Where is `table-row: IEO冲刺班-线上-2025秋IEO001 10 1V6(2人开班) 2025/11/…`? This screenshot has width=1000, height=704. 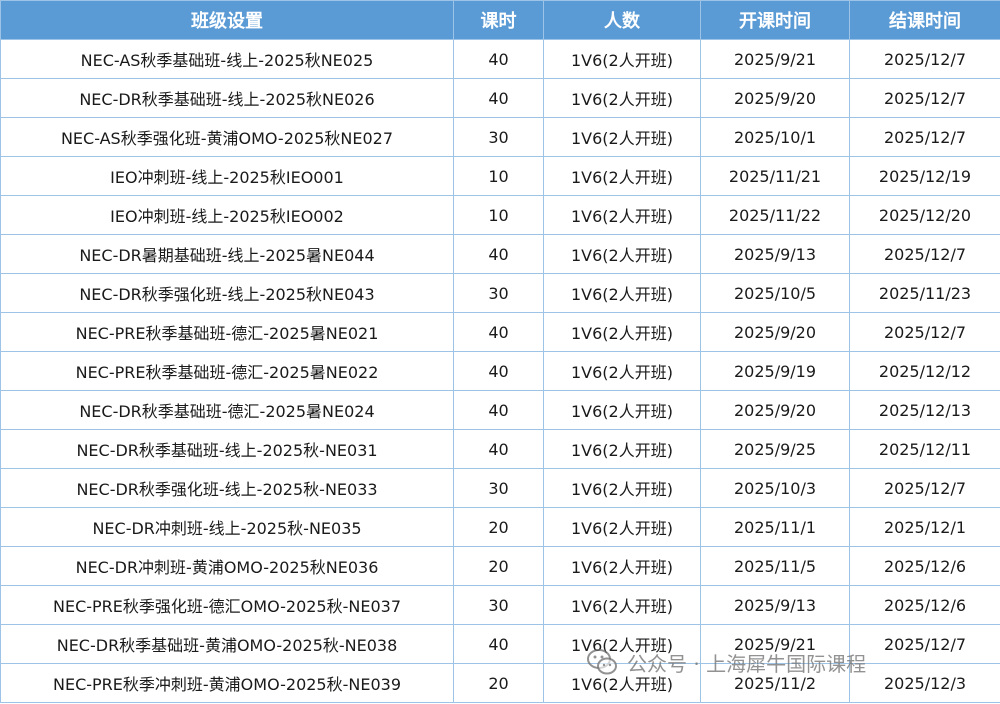
table-row: IEO冲刺班-线上-2025秋IEO001 10 1V6(2人开班) 2025/11/… is located at coordinates (500, 176).